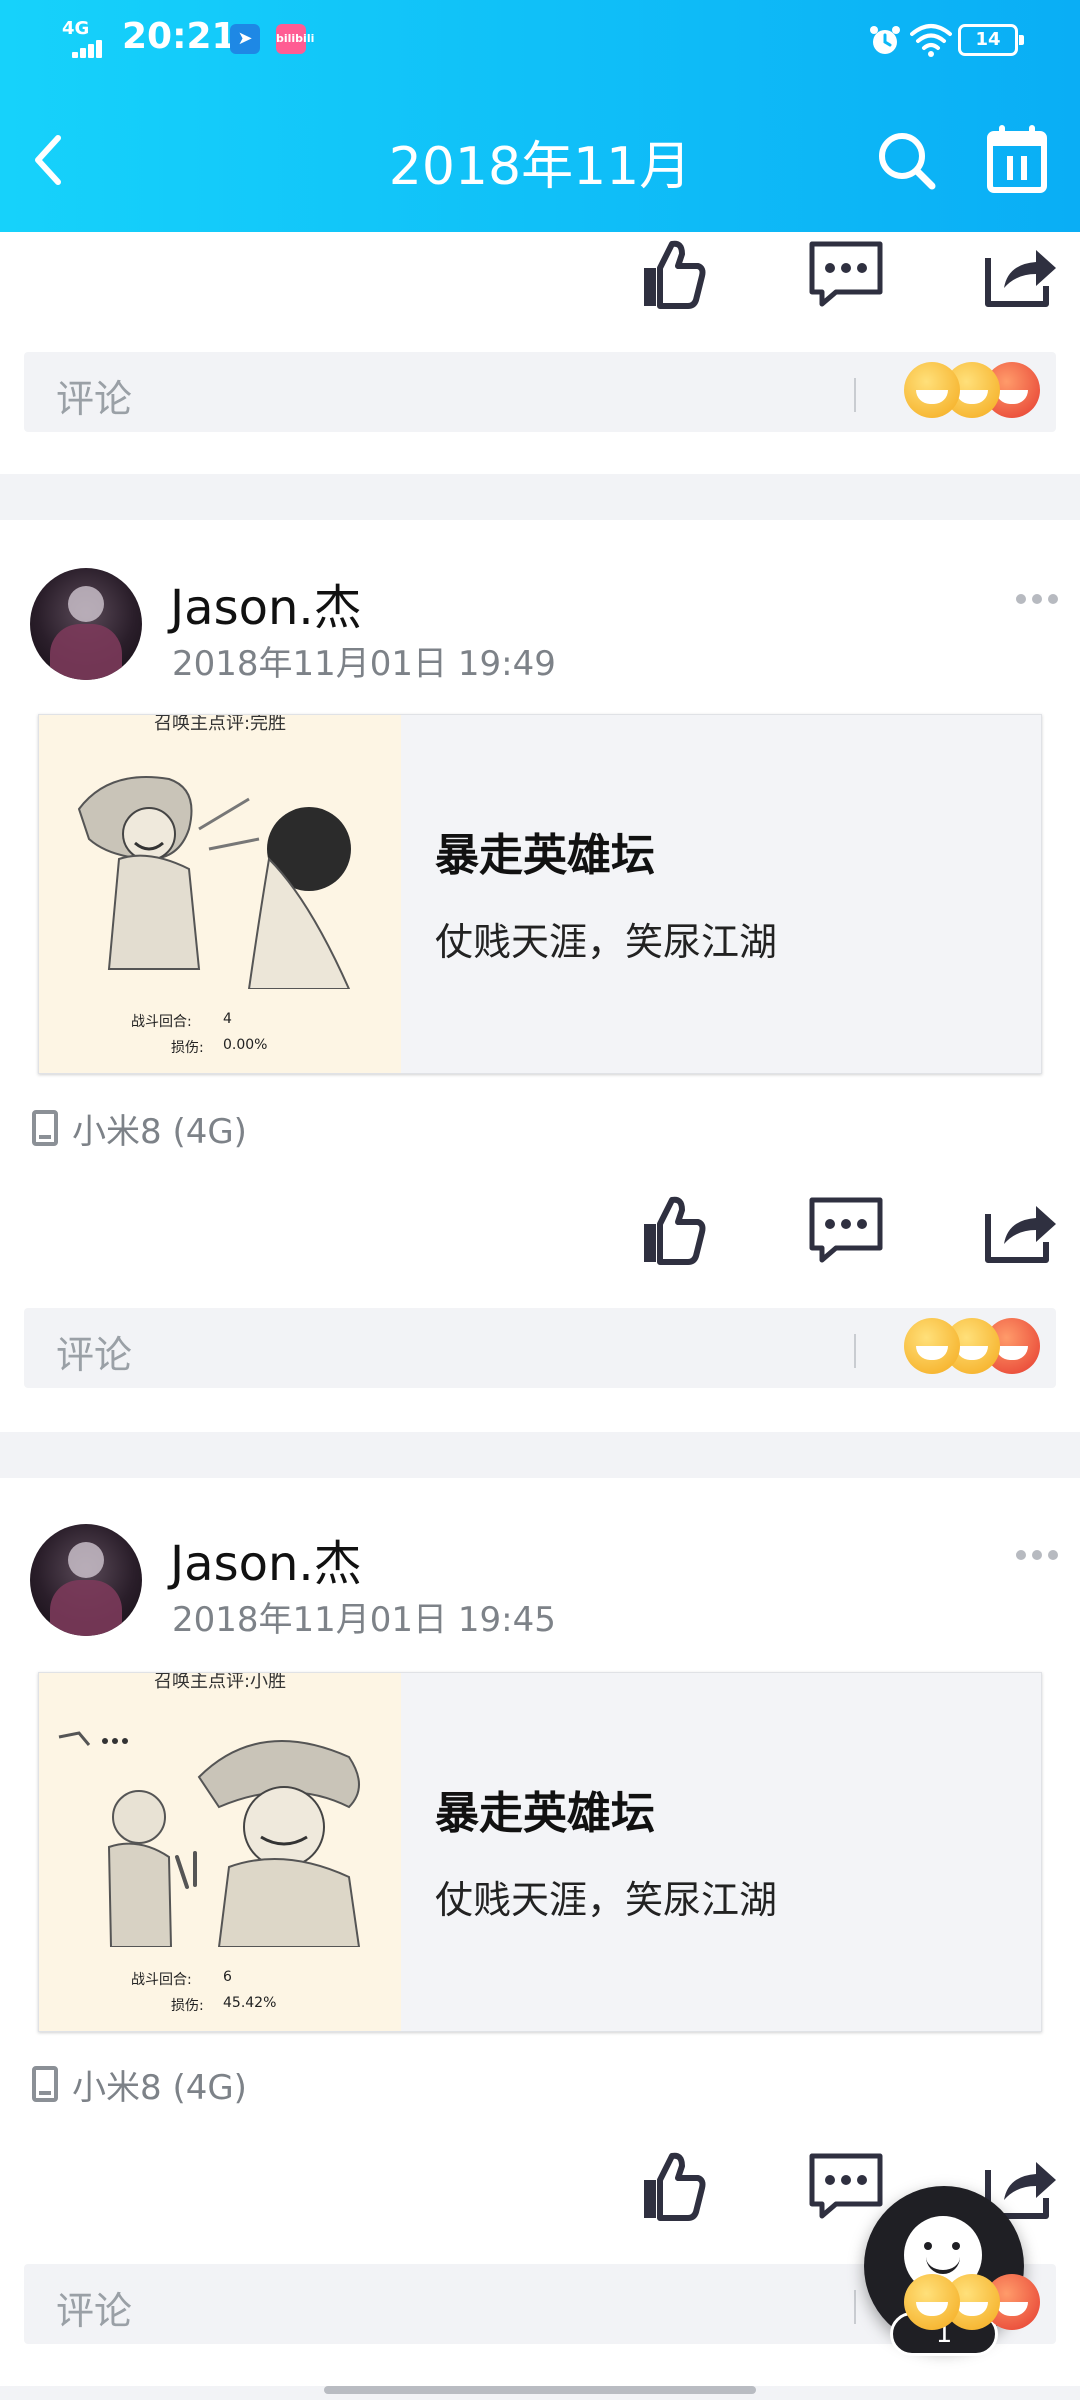 This screenshot has width=1080, height=2400. Describe the element at coordinates (227, 1019) in the screenshot. I see `battle-round-value: 4` at that location.